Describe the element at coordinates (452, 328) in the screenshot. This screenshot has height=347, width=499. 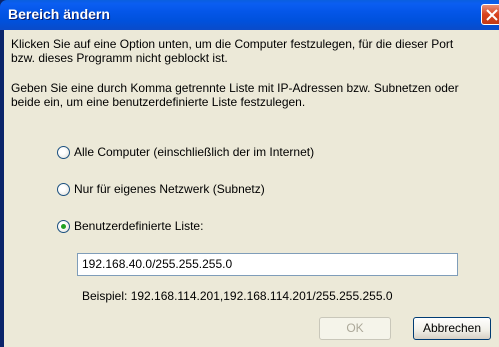
I see `cancel-button: Abbrechen` at that location.